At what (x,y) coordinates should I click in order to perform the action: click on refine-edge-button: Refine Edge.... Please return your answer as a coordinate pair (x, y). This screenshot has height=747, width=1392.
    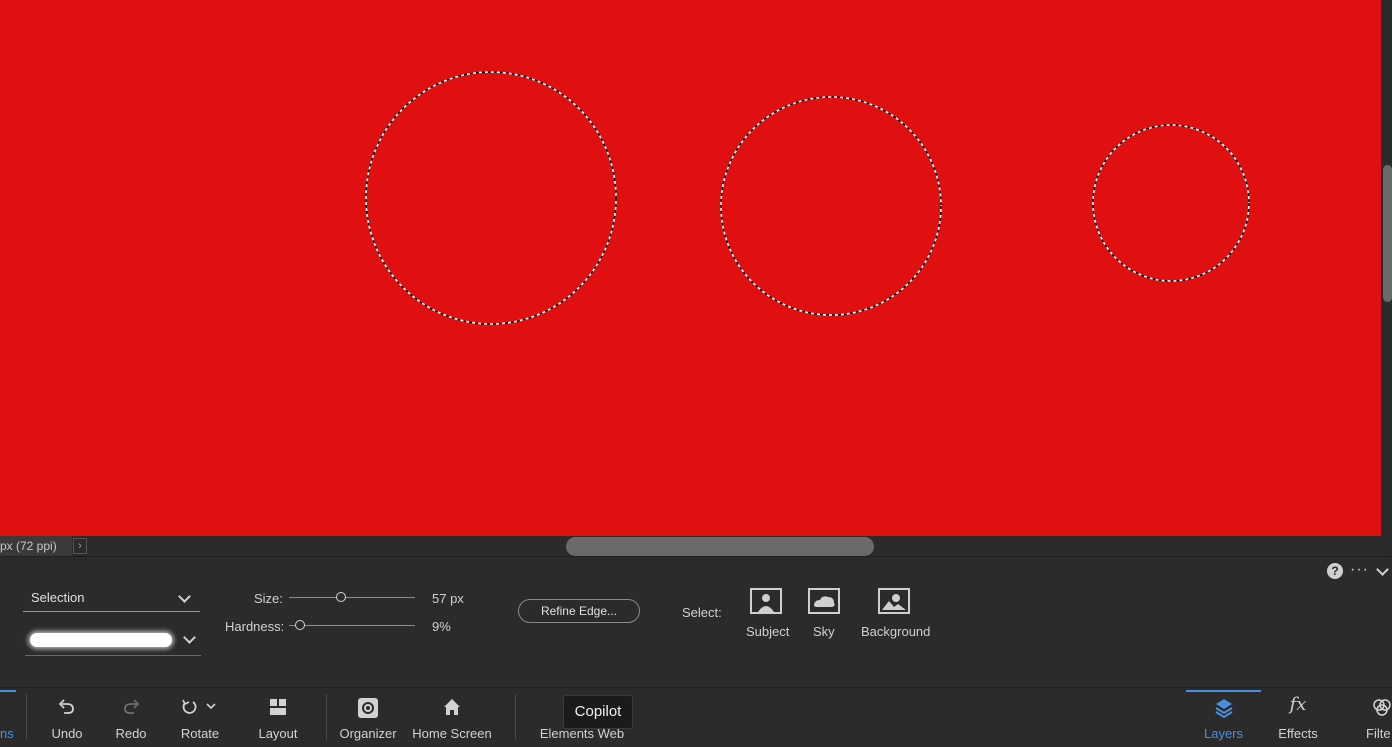
    Looking at the image, I should click on (579, 611).